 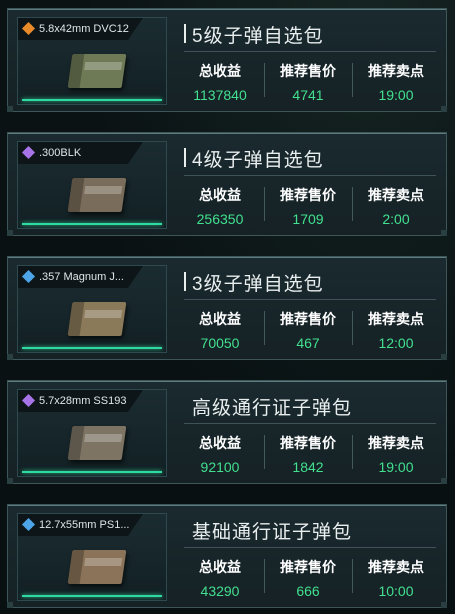 I want to click on ammo-item-slot: 5.7x28mm SS193, so click(x=92, y=433).